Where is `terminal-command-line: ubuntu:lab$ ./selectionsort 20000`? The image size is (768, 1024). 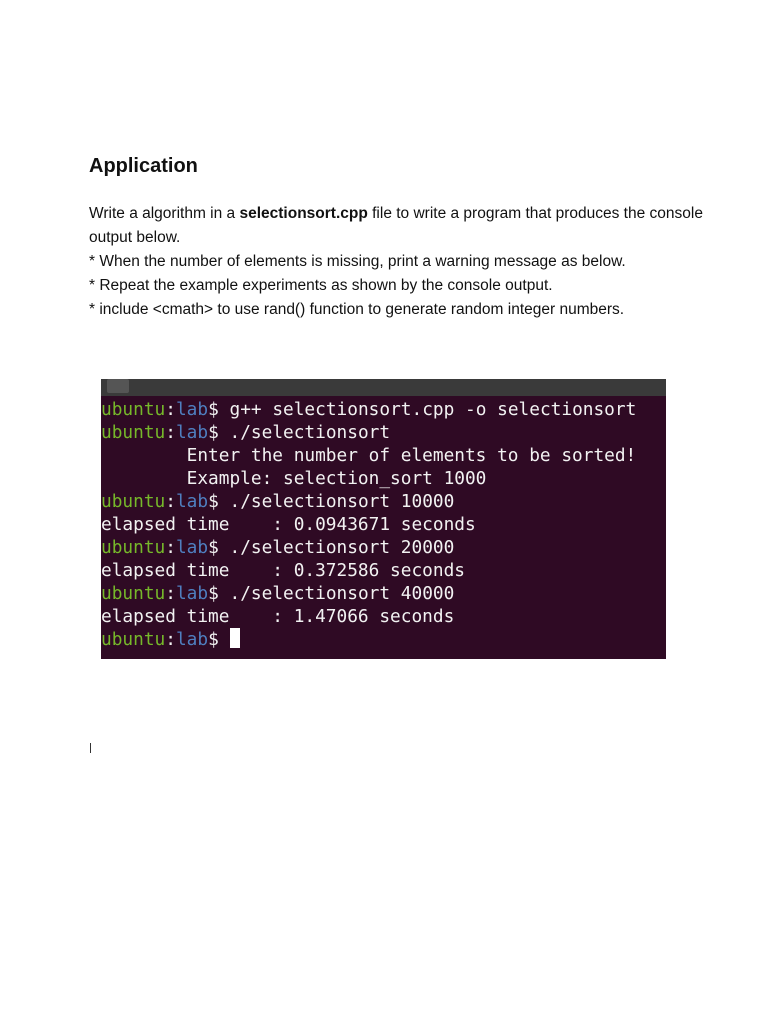 terminal-command-line: ubuntu:lab$ ./selectionsort 20000 is located at coordinates (383, 547).